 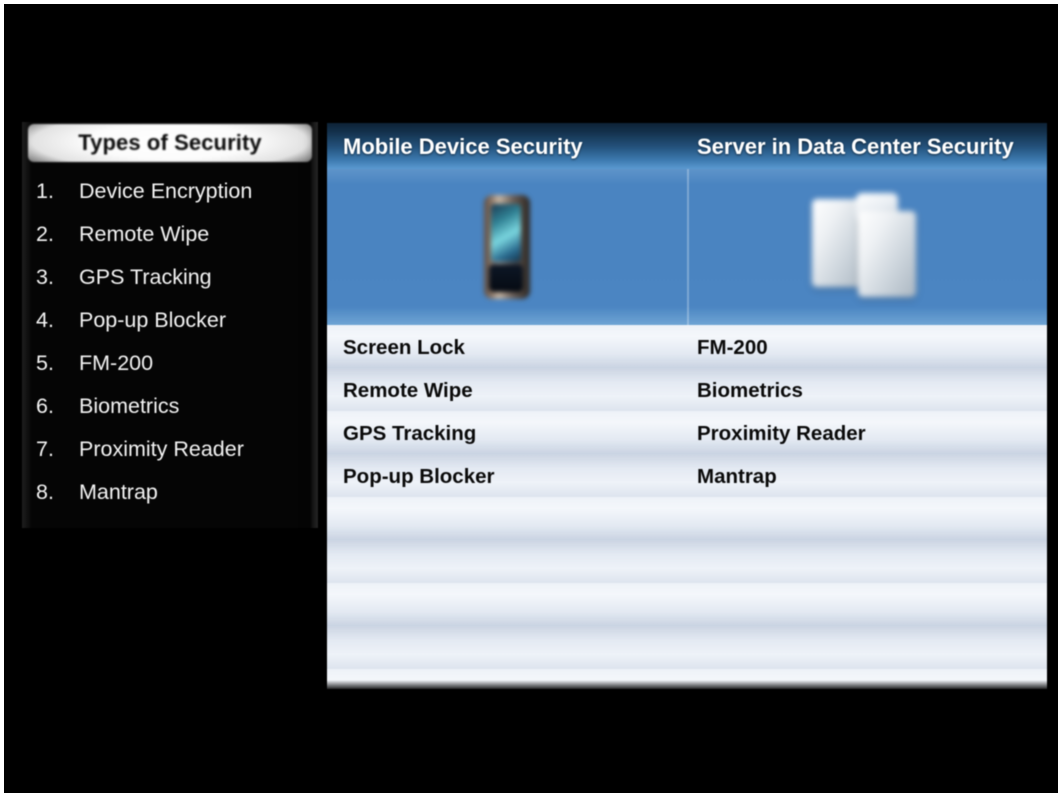 I want to click on list-item-number: 8., so click(x=45, y=492).